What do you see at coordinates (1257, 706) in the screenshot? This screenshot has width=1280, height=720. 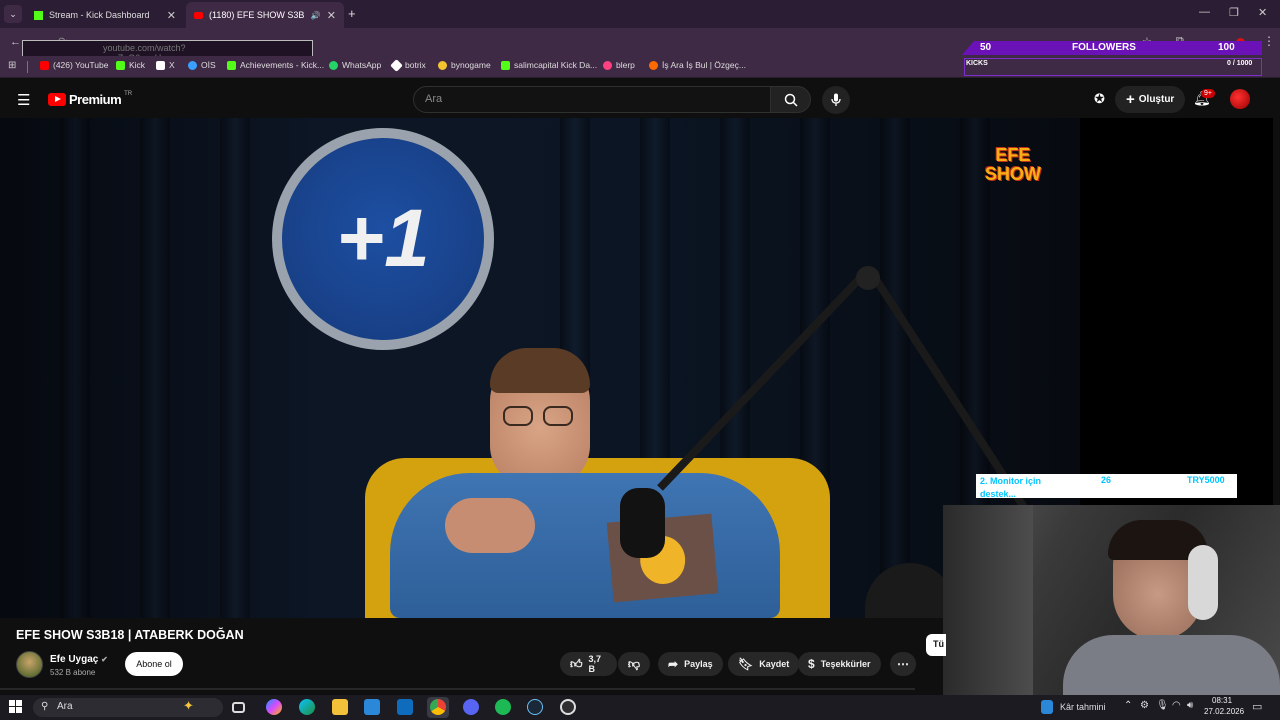 I see `notification-center-icon: ▭` at bounding box center [1257, 706].